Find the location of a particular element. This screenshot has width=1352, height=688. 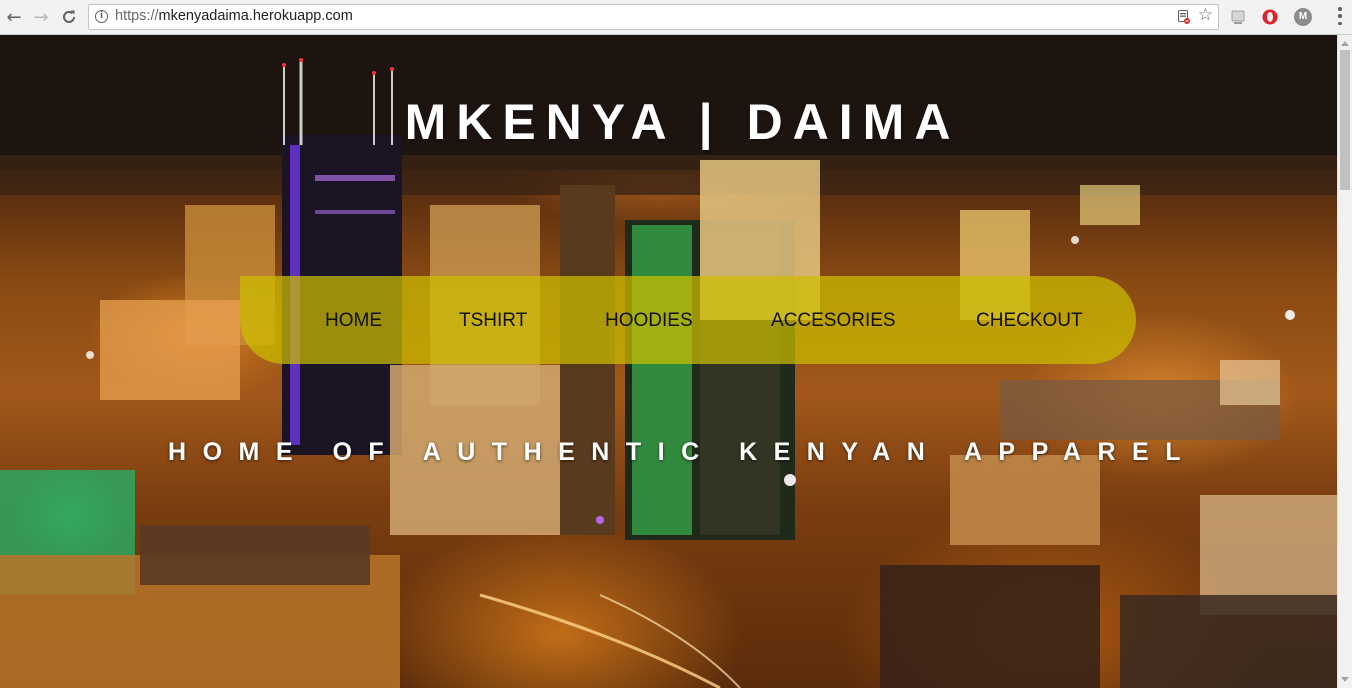

scroll-thumb is located at coordinates (1345, 120).